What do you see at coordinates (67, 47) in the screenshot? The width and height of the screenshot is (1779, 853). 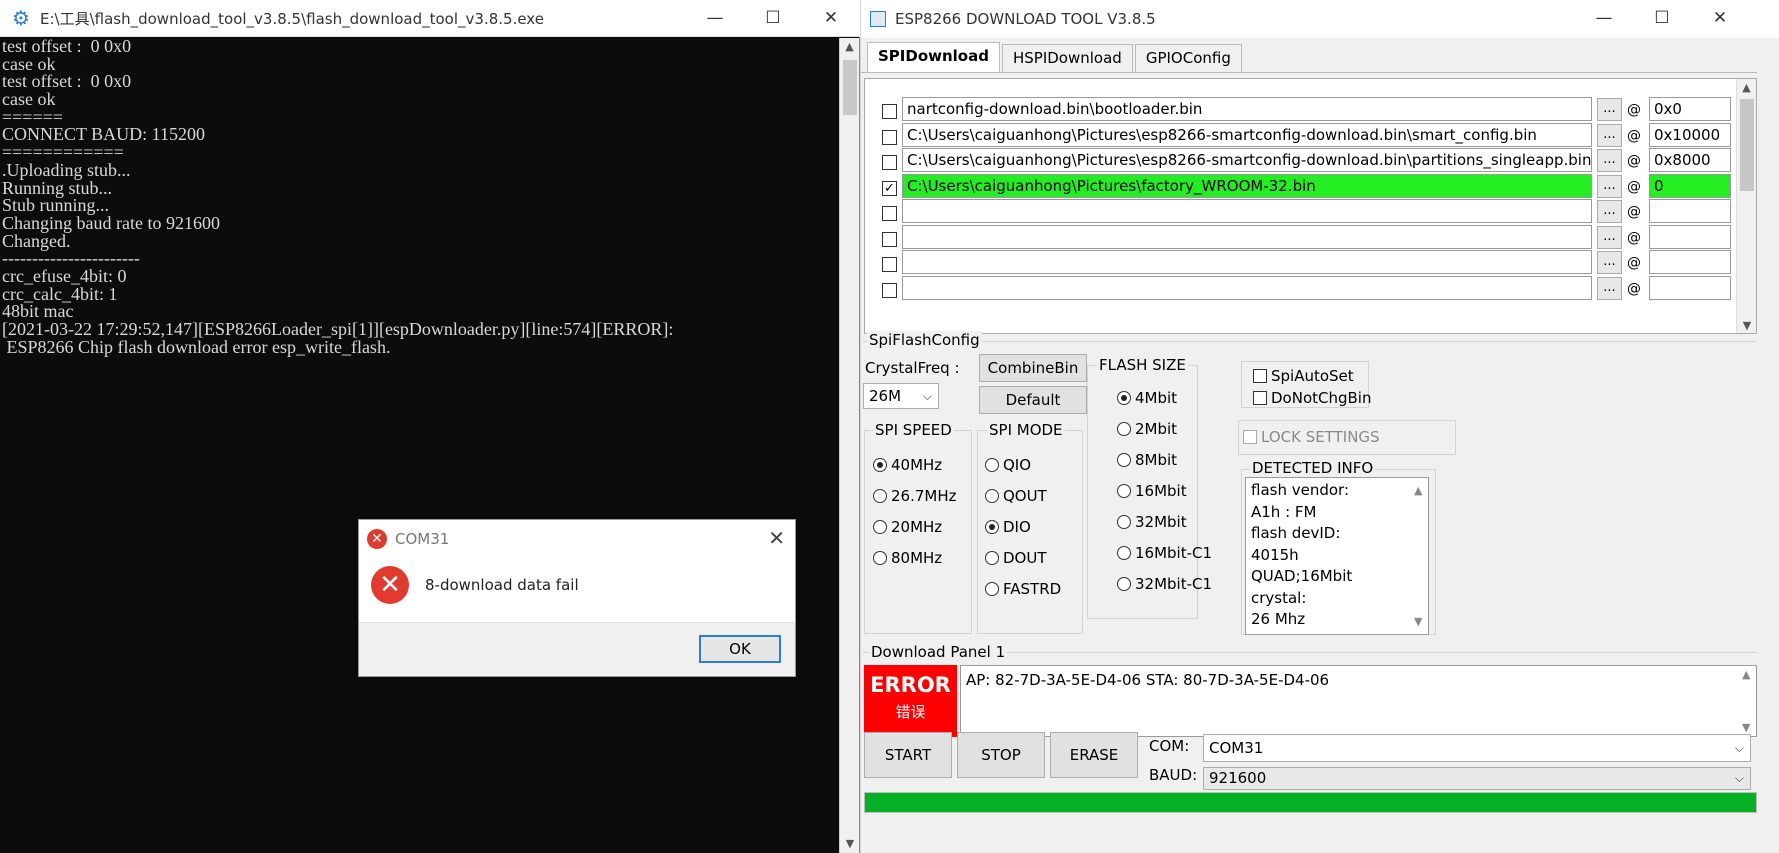 I see `console-line: test offset : 0 0x0` at bounding box center [67, 47].